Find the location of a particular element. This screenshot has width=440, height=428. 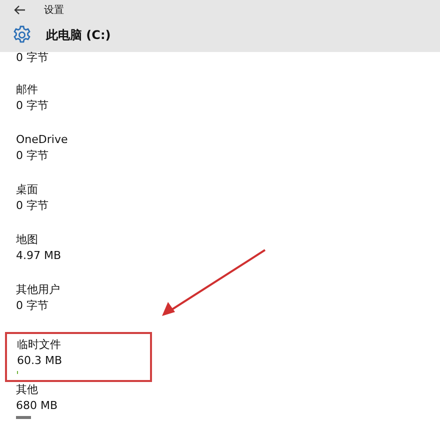

item-label: 桌面 is located at coordinates (27, 190).